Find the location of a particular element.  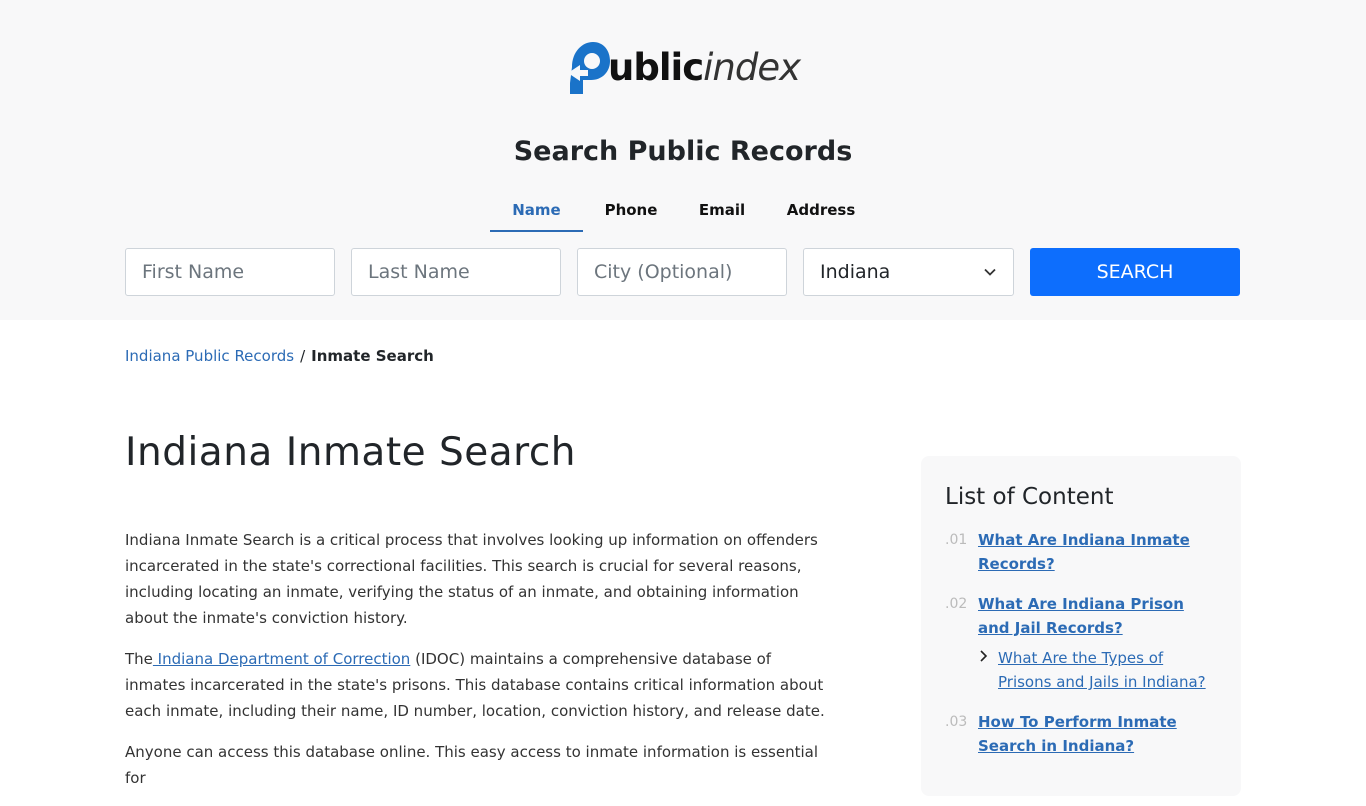

toc-item-number: .03 is located at coordinates (956, 722).